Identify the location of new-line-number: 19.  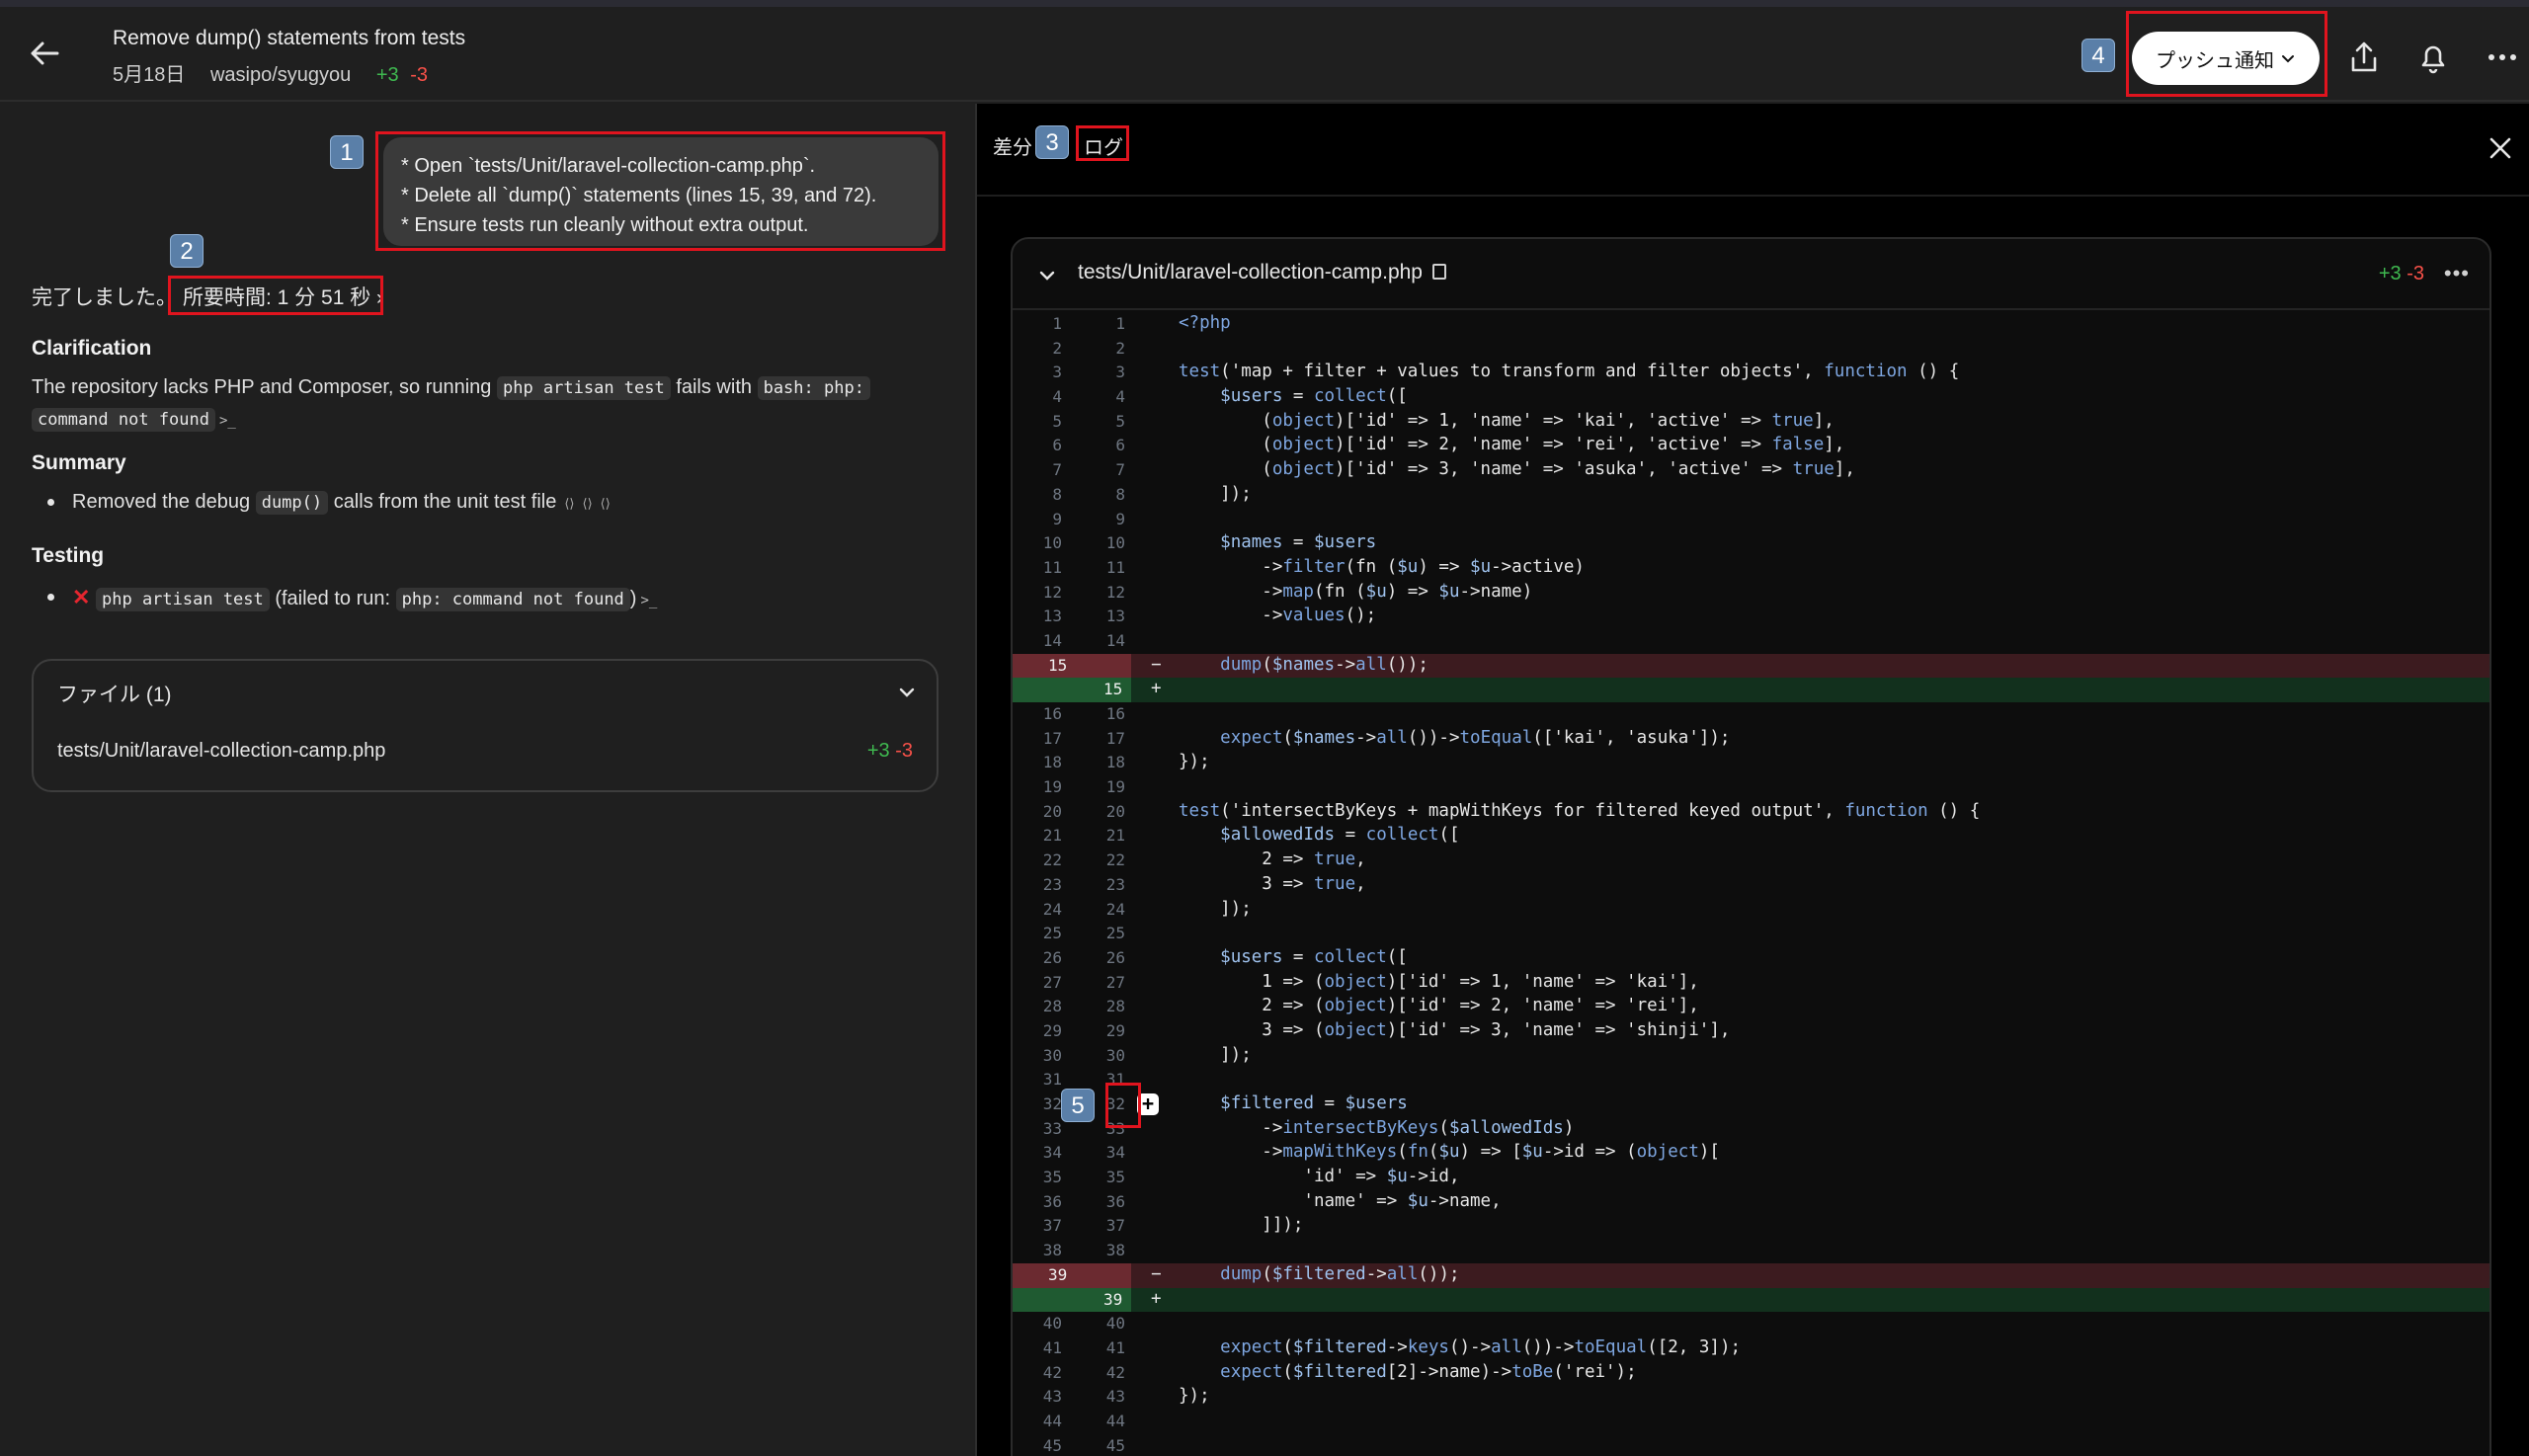
(1115, 787).